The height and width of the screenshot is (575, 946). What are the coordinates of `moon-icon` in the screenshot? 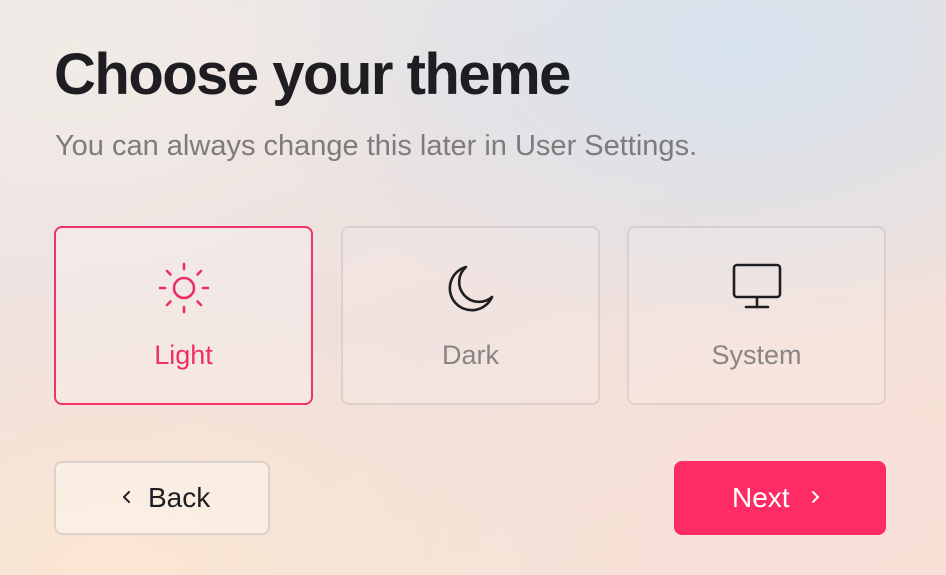 It's located at (471, 288).